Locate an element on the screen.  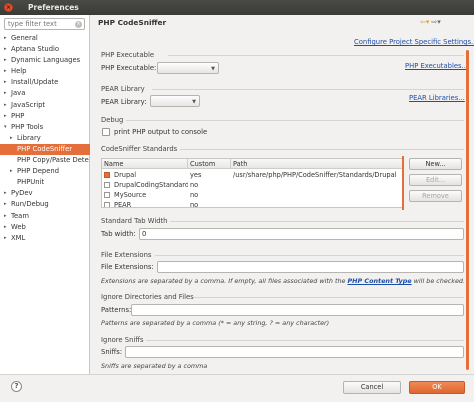
column-header-custom: Custom is located at coordinates (209, 164).